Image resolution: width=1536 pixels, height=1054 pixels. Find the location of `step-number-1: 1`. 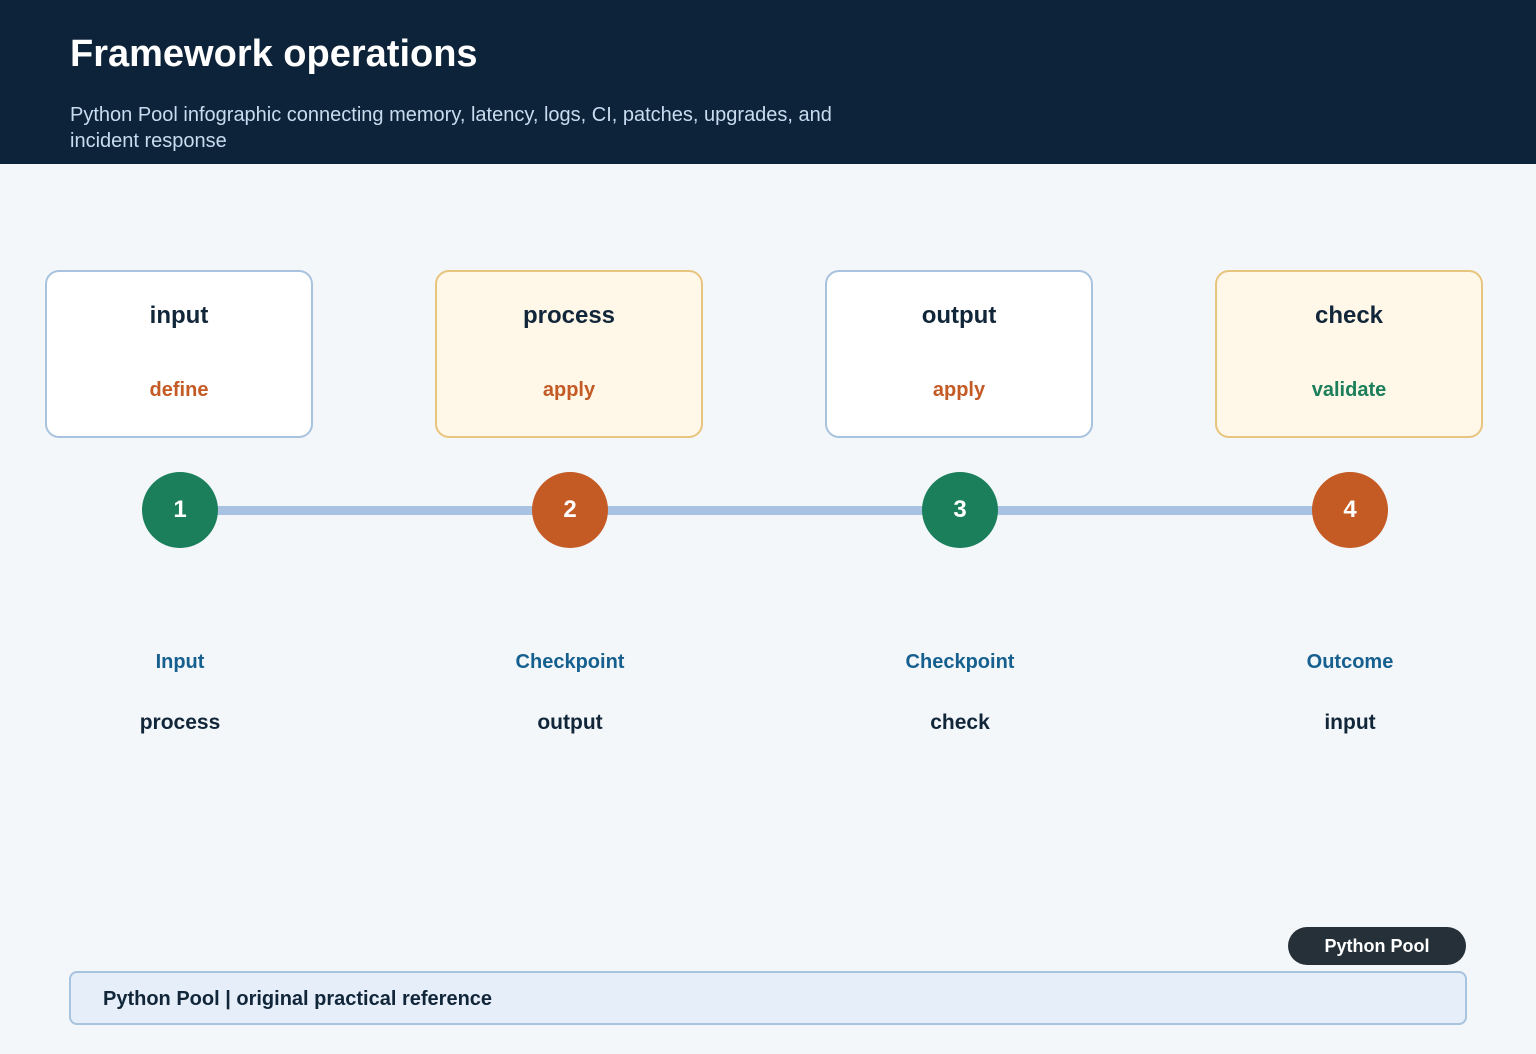

step-number-1: 1 is located at coordinates (180, 510).